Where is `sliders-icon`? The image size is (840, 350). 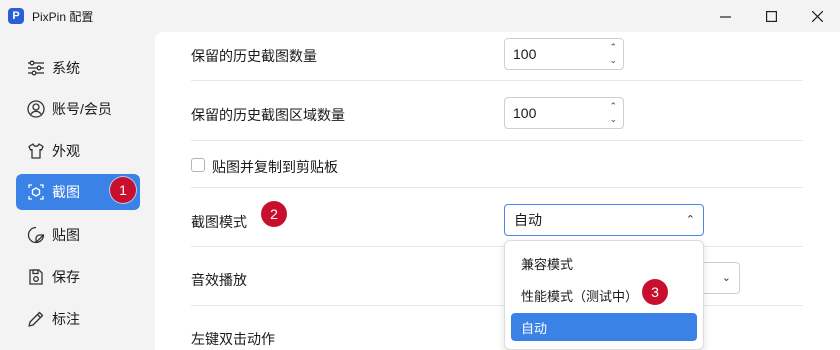
sliders-icon is located at coordinates (36, 68).